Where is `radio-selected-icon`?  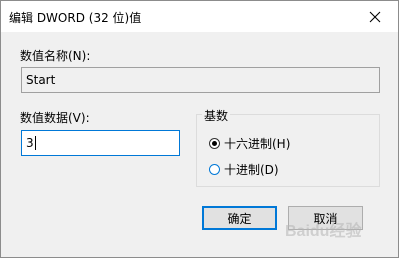 radio-selected-icon is located at coordinates (214, 143).